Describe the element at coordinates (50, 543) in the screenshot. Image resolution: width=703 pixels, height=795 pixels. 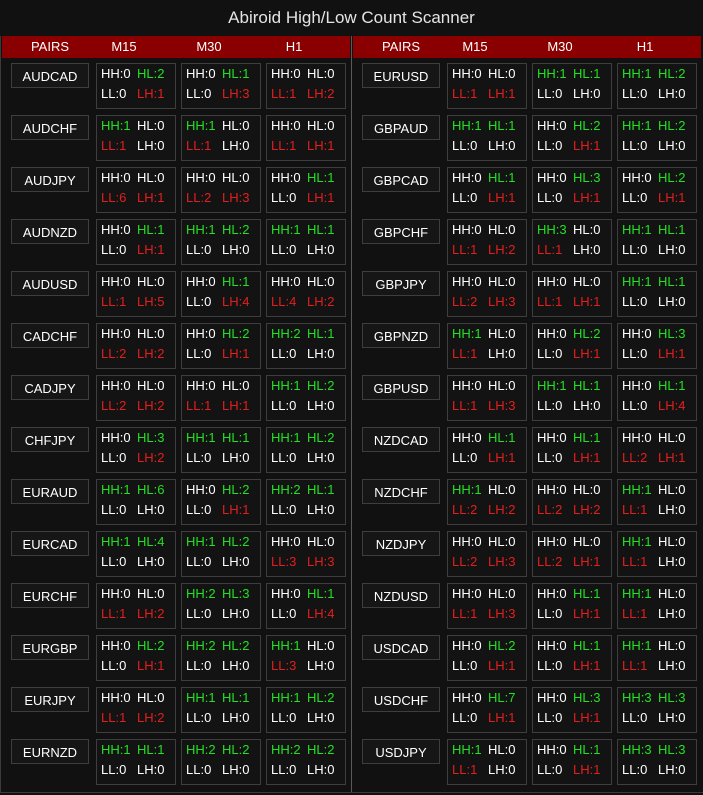
I see `pair-button: EURCAD` at that location.